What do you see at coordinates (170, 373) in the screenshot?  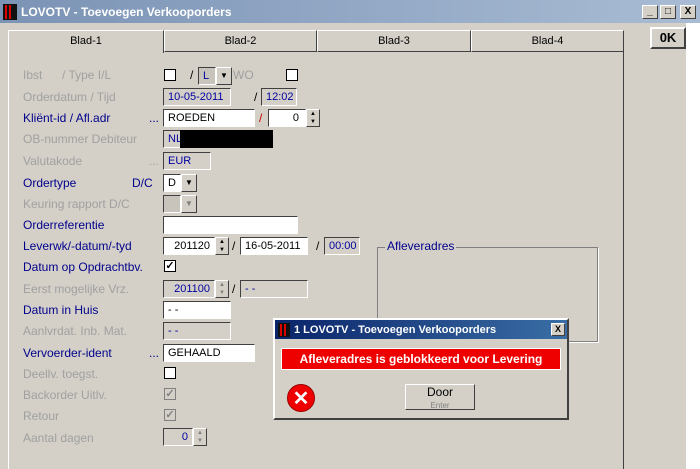 I see `deellv-checkbox` at bounding box center [170, 373].